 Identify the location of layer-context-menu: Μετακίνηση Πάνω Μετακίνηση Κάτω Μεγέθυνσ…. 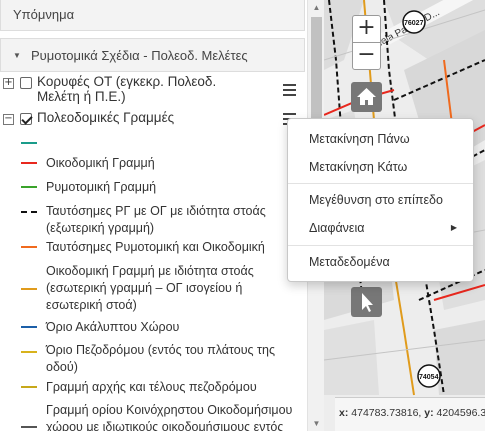
(380, 200).